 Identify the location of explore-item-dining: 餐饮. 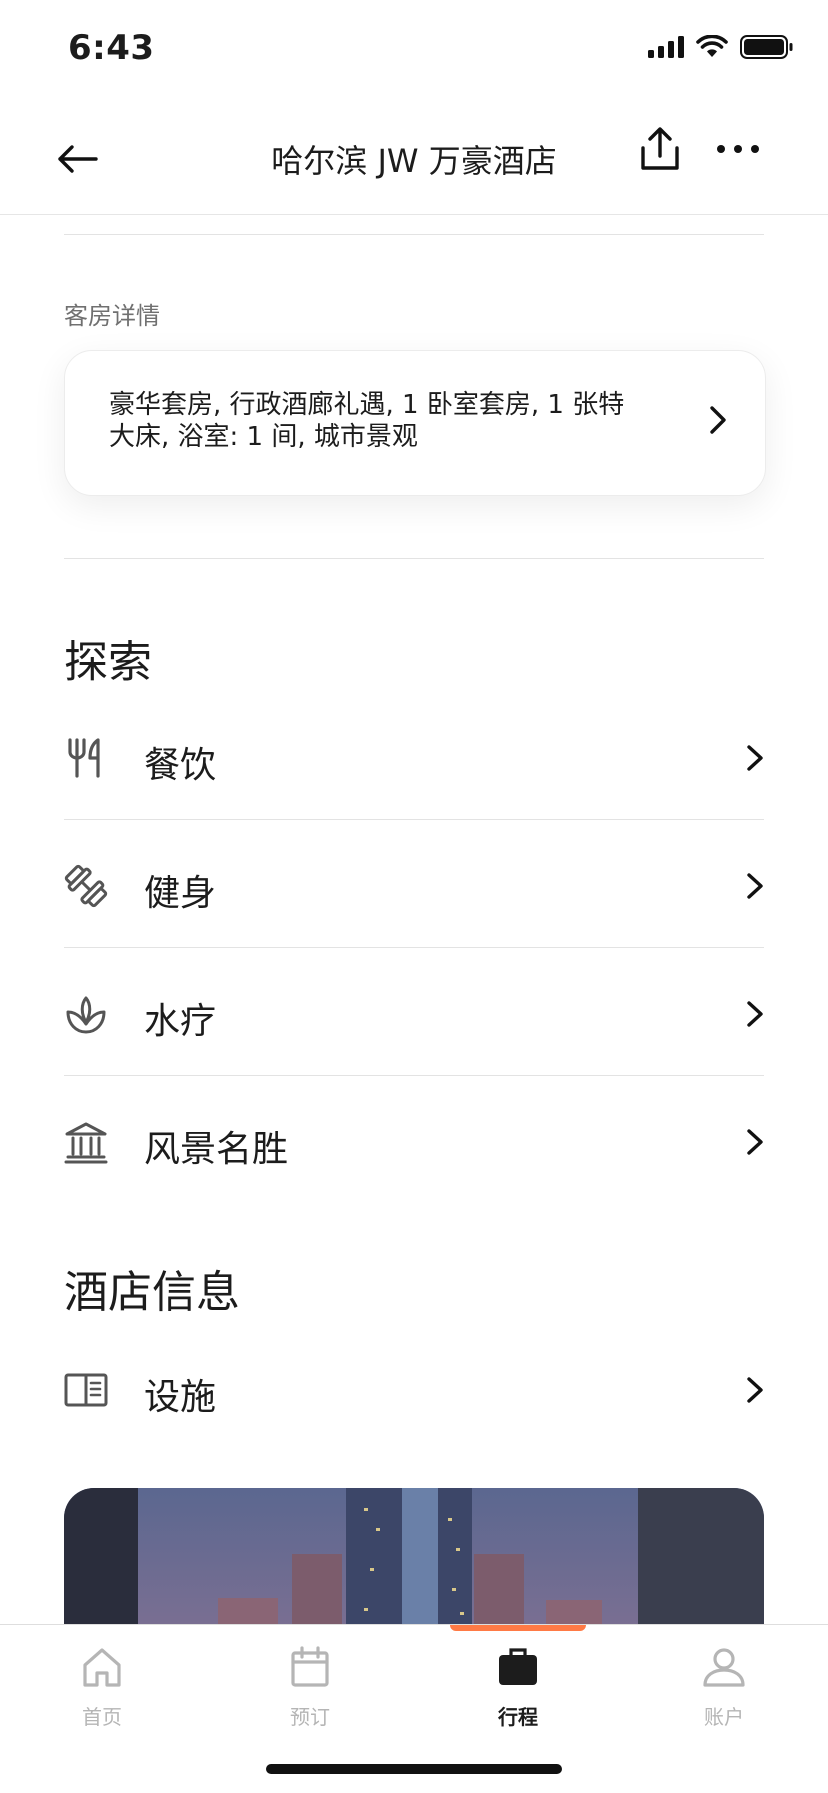
(414, 756).